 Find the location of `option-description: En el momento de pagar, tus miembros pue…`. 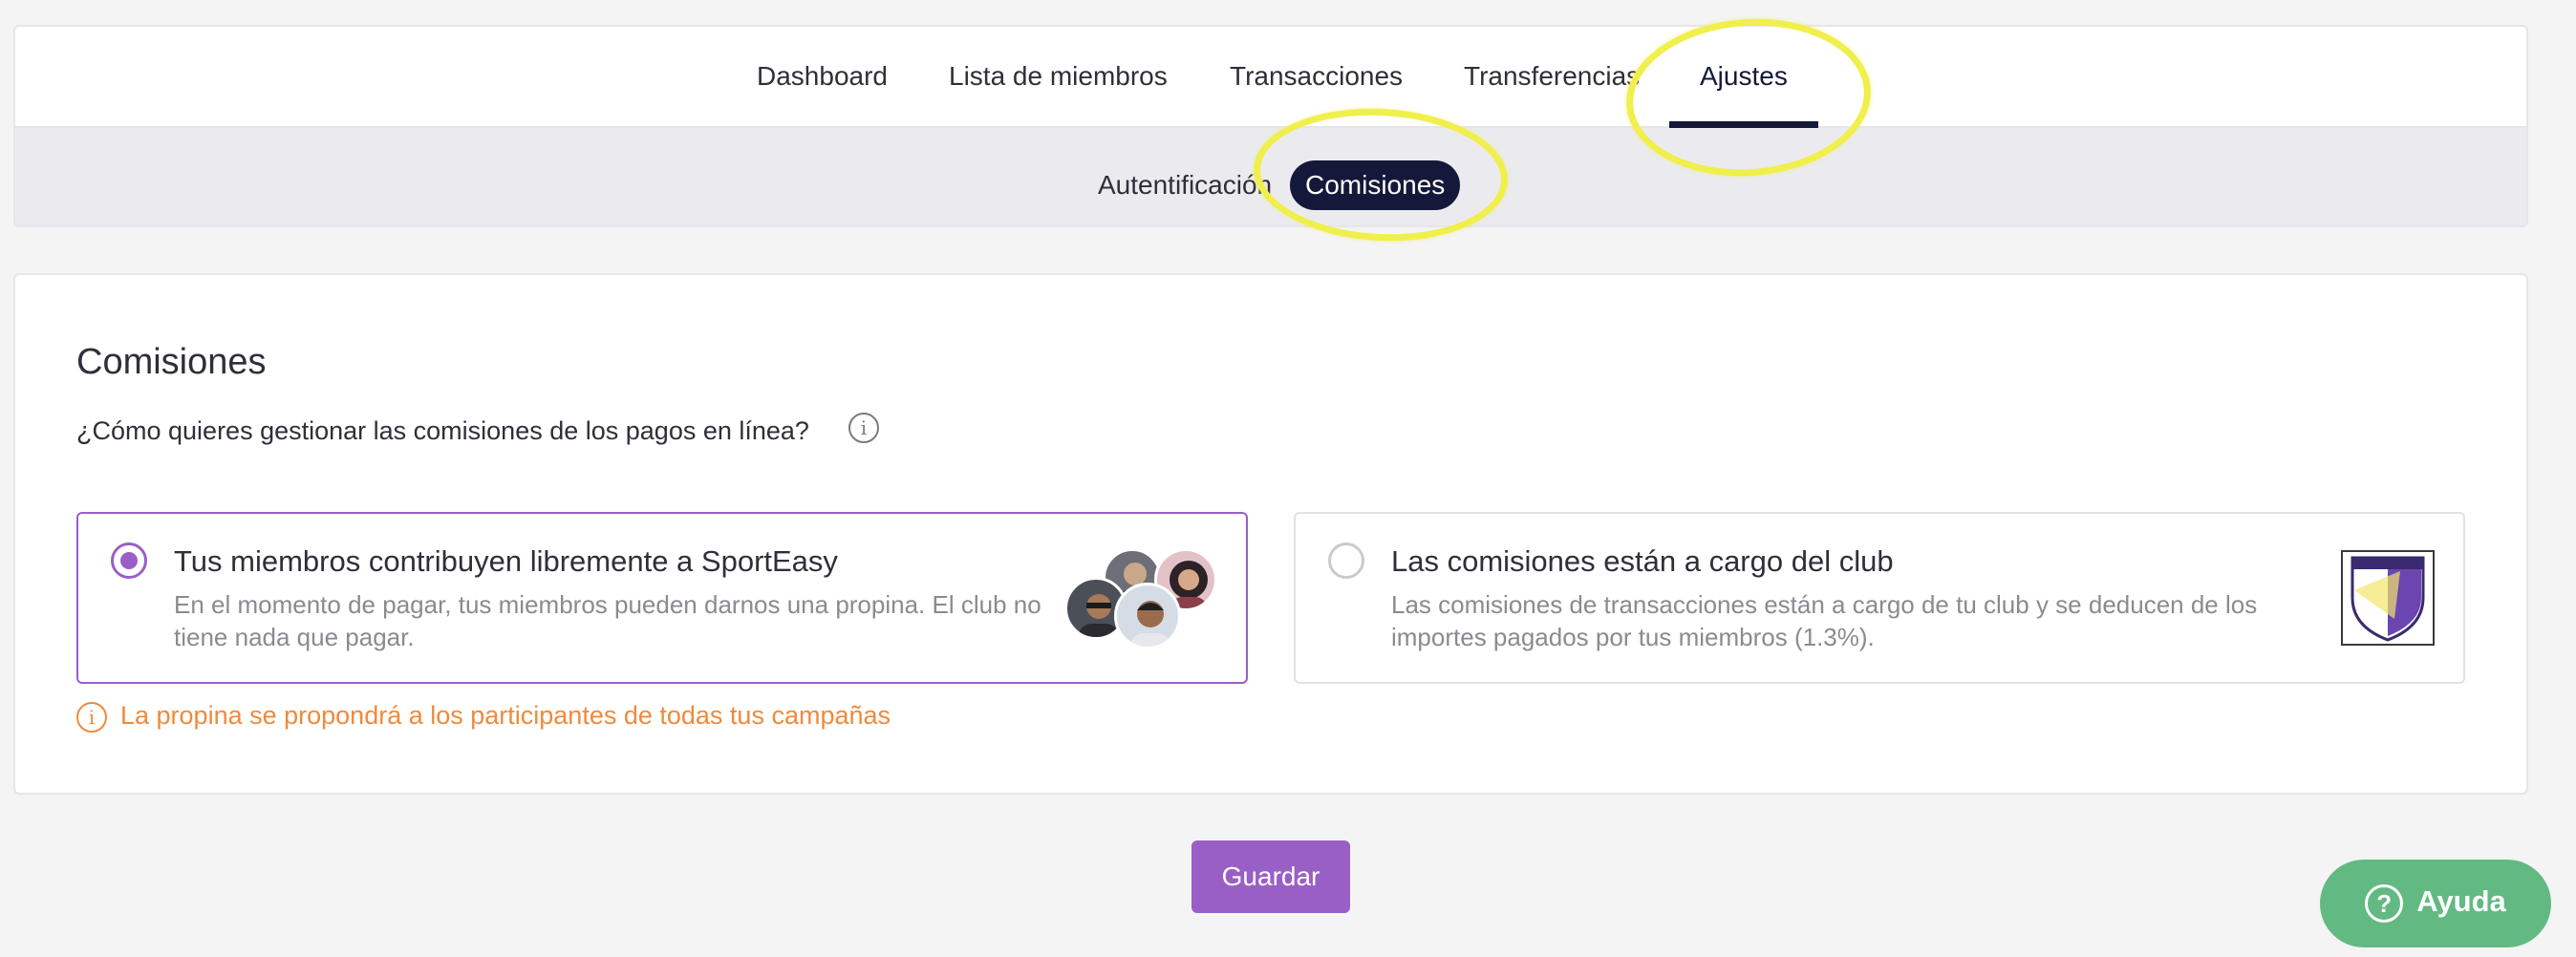

option-description: En el momento de pagar, tus miembros pue… is located at coordinates (607, 620).